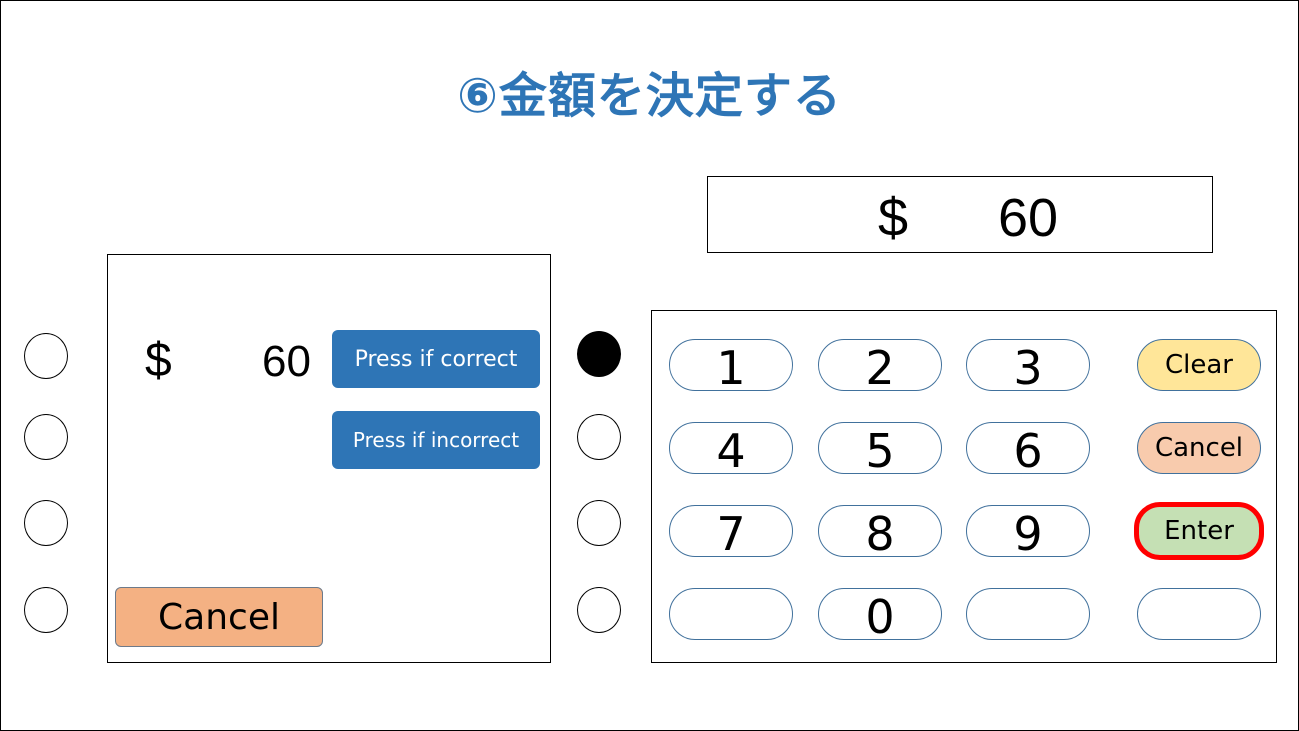  What do you see at coordinates (1199, 614) in the screenshot?
I see `blank-function-key` at bounding box center [1199, 614].